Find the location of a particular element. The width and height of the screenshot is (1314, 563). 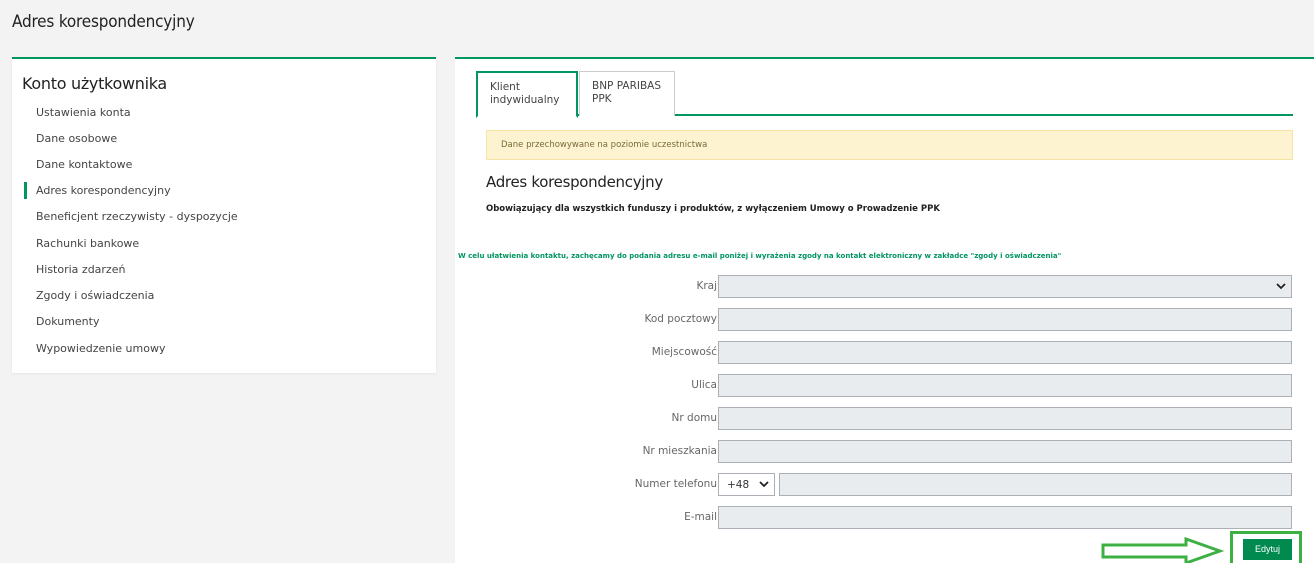

apartment-number-label: Nr mieszkania is located at coordinates (679, 451).